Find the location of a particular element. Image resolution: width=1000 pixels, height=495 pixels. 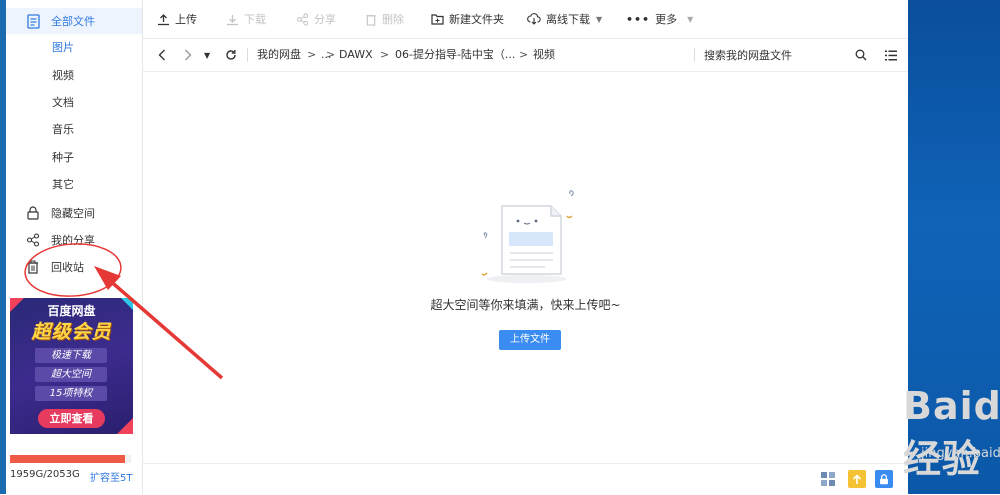

annotation-circle is located at coordinates (73, 270).